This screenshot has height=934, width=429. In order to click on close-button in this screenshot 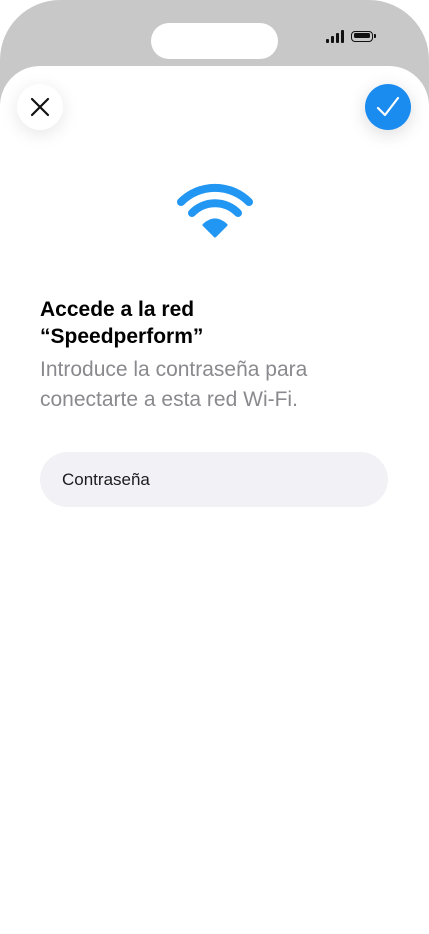, I will do `click(40, 107)`.